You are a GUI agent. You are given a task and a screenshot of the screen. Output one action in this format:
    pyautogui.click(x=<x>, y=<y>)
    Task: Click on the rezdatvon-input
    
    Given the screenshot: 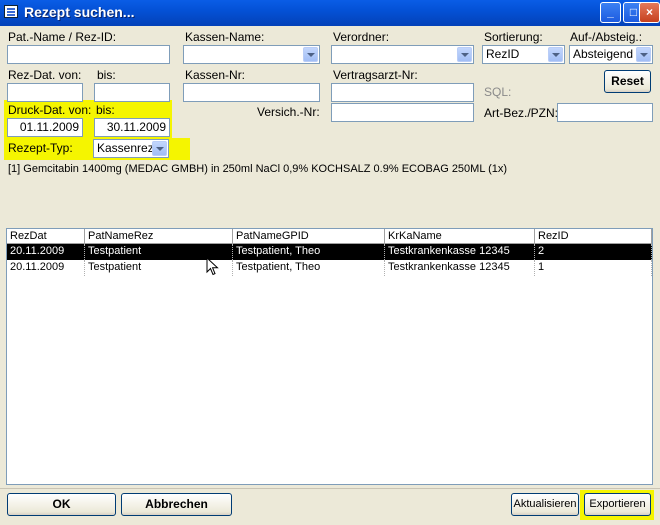 What is the action you would take?
    pyautogui.click(x=45, y=92)
    